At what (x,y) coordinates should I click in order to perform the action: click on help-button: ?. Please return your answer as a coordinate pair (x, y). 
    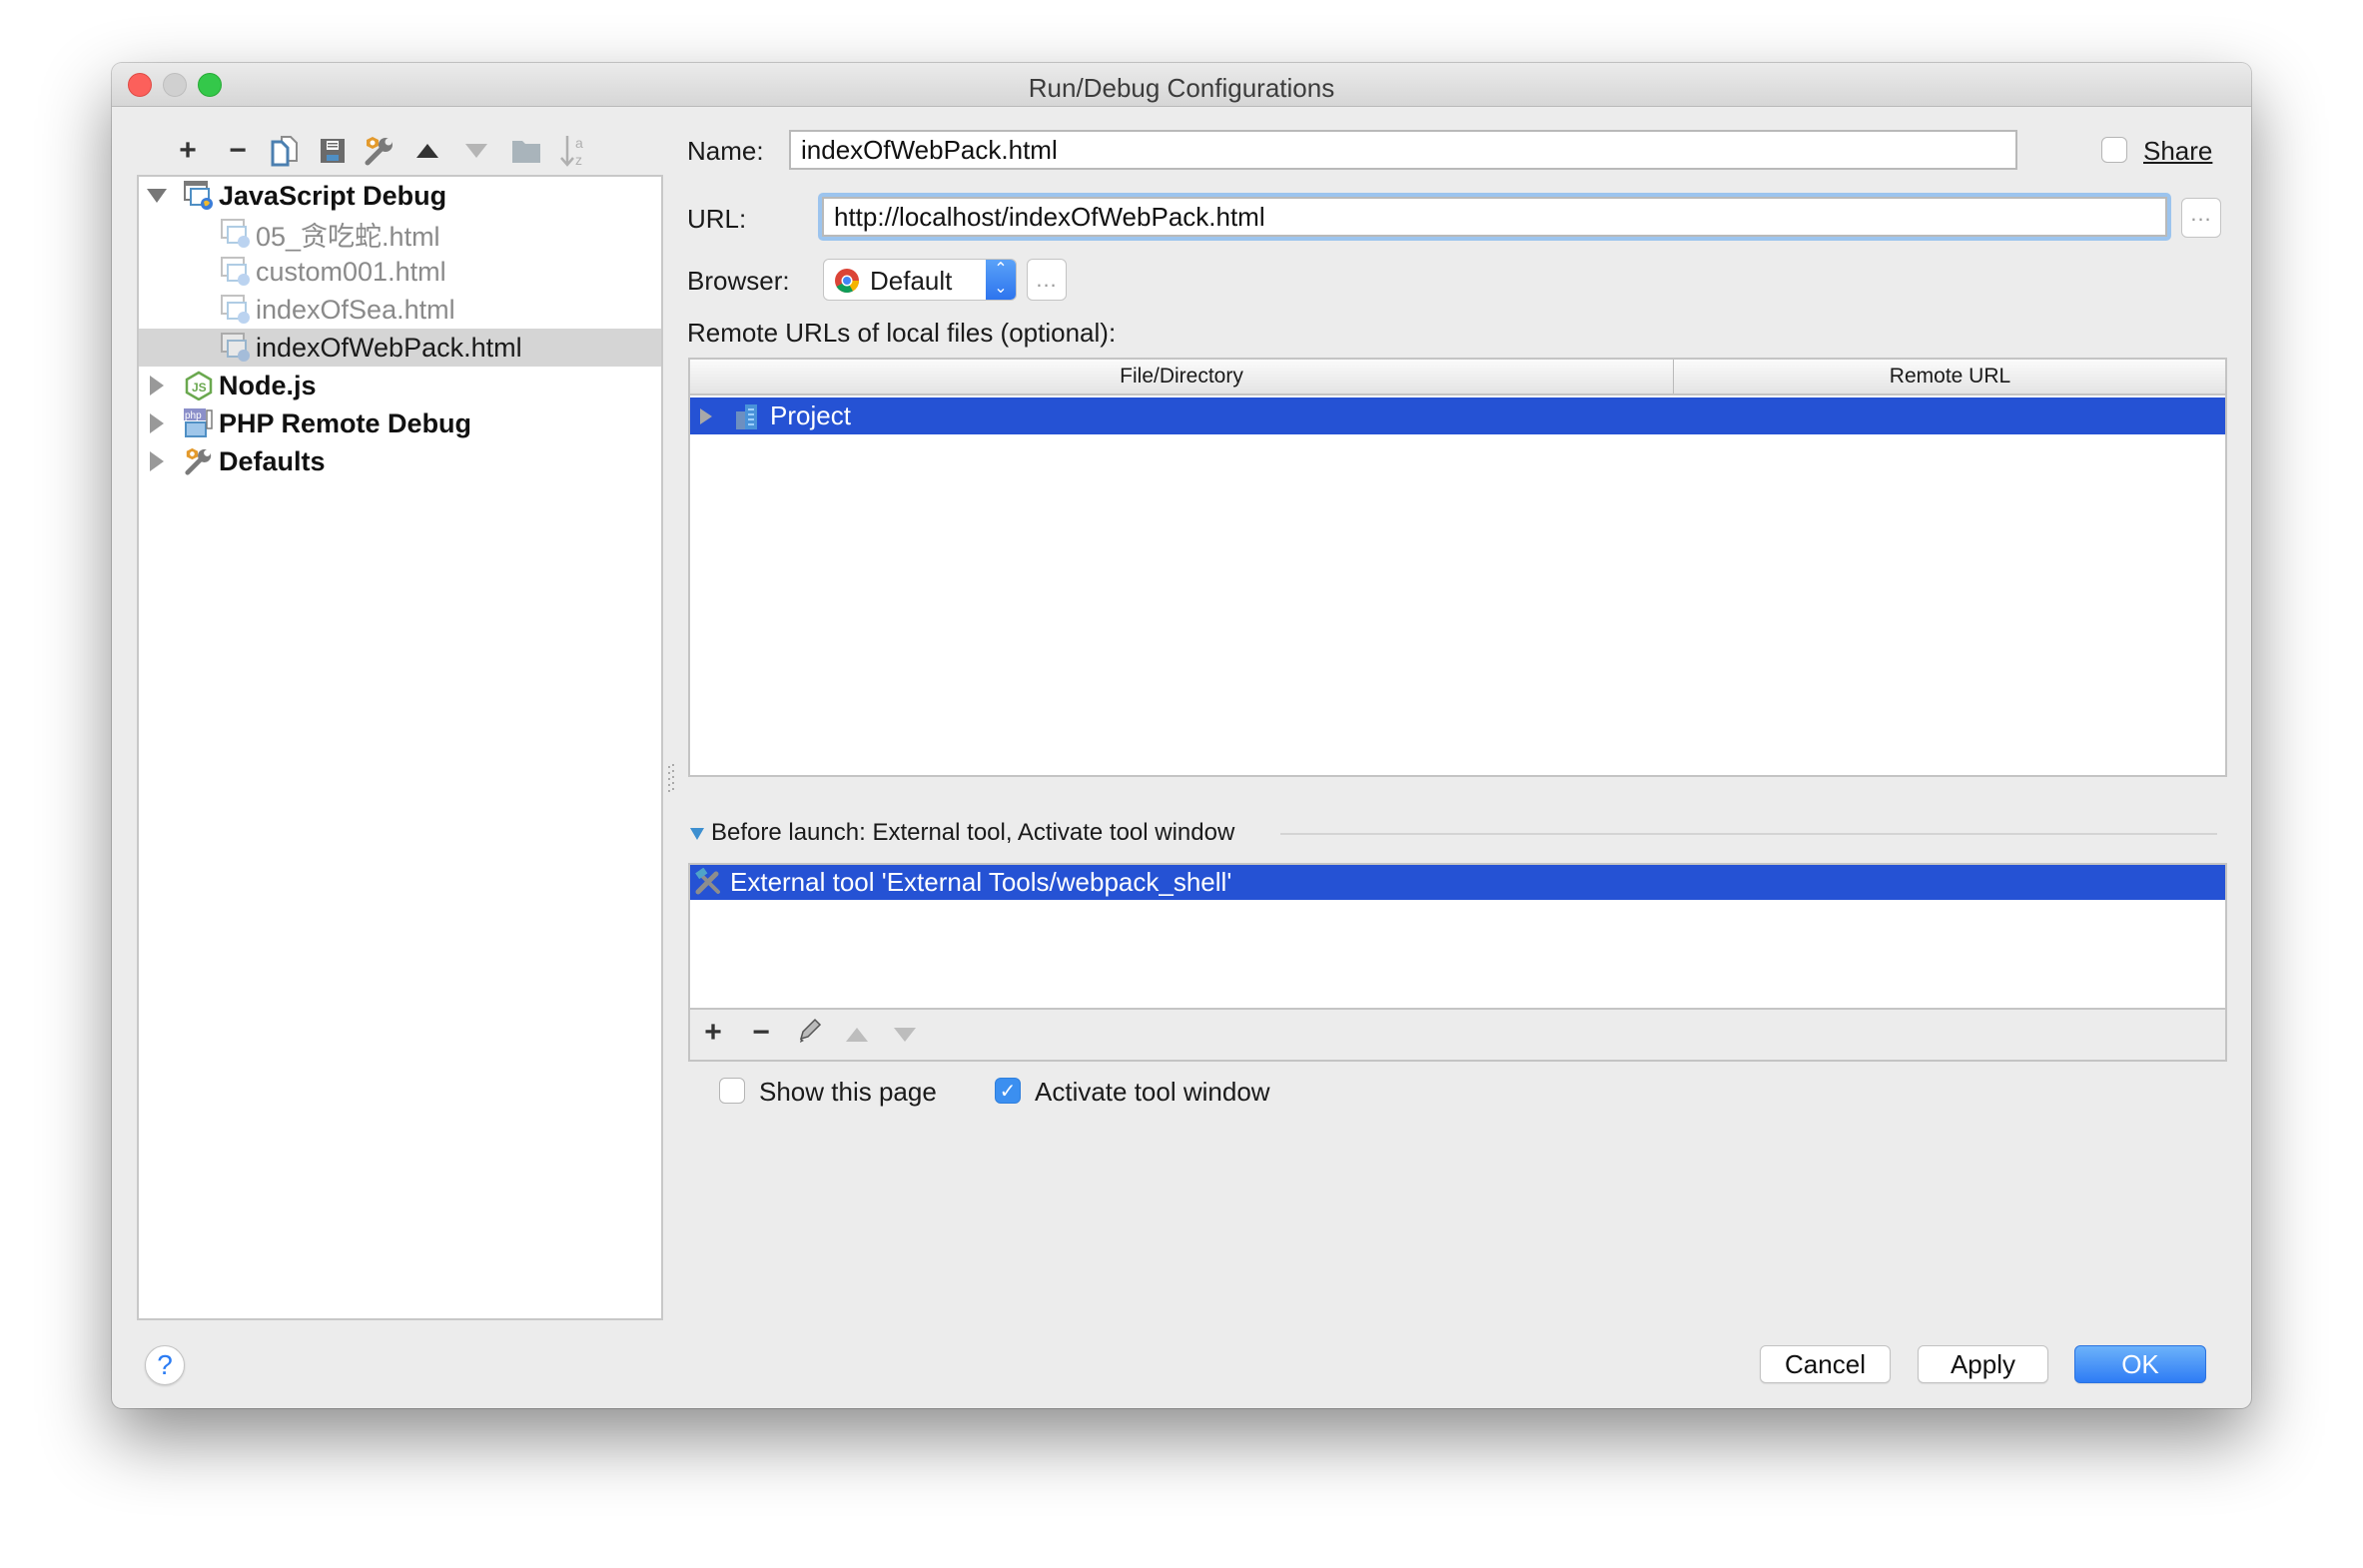
    Looking at the image, I should click on (165, 1365).